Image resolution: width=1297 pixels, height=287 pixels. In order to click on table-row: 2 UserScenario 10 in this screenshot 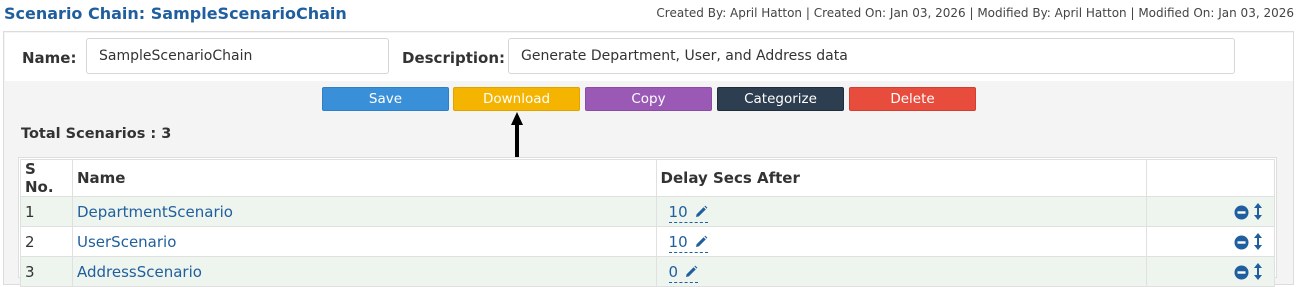, I will do `click(647, 241)`.